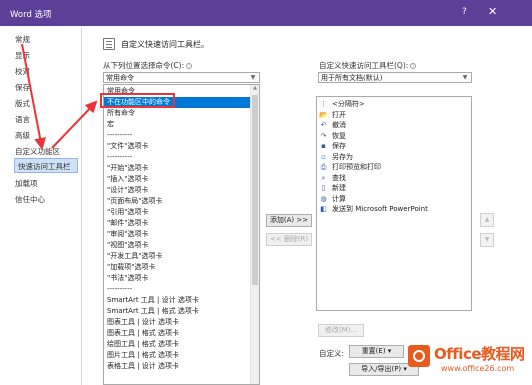  I want to click on window-title: Word 选项, so click(31, 15).